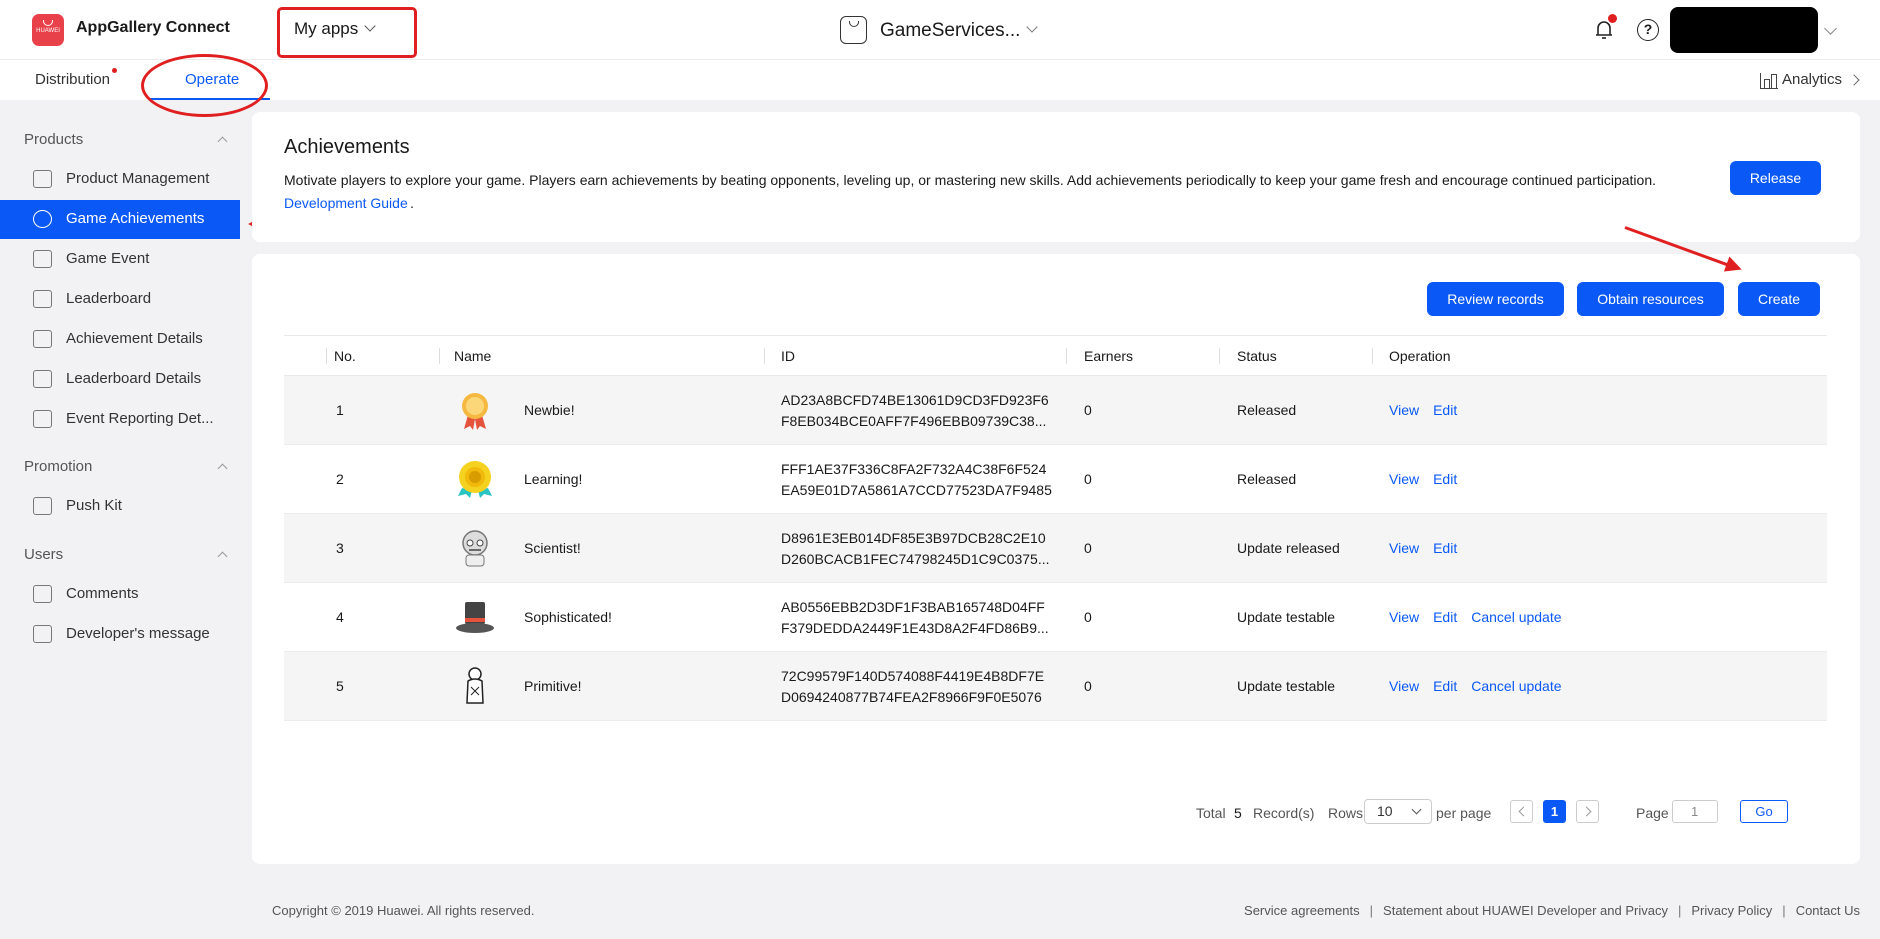  I want to click on column-header-earners: Earners, so click(1109, 356).